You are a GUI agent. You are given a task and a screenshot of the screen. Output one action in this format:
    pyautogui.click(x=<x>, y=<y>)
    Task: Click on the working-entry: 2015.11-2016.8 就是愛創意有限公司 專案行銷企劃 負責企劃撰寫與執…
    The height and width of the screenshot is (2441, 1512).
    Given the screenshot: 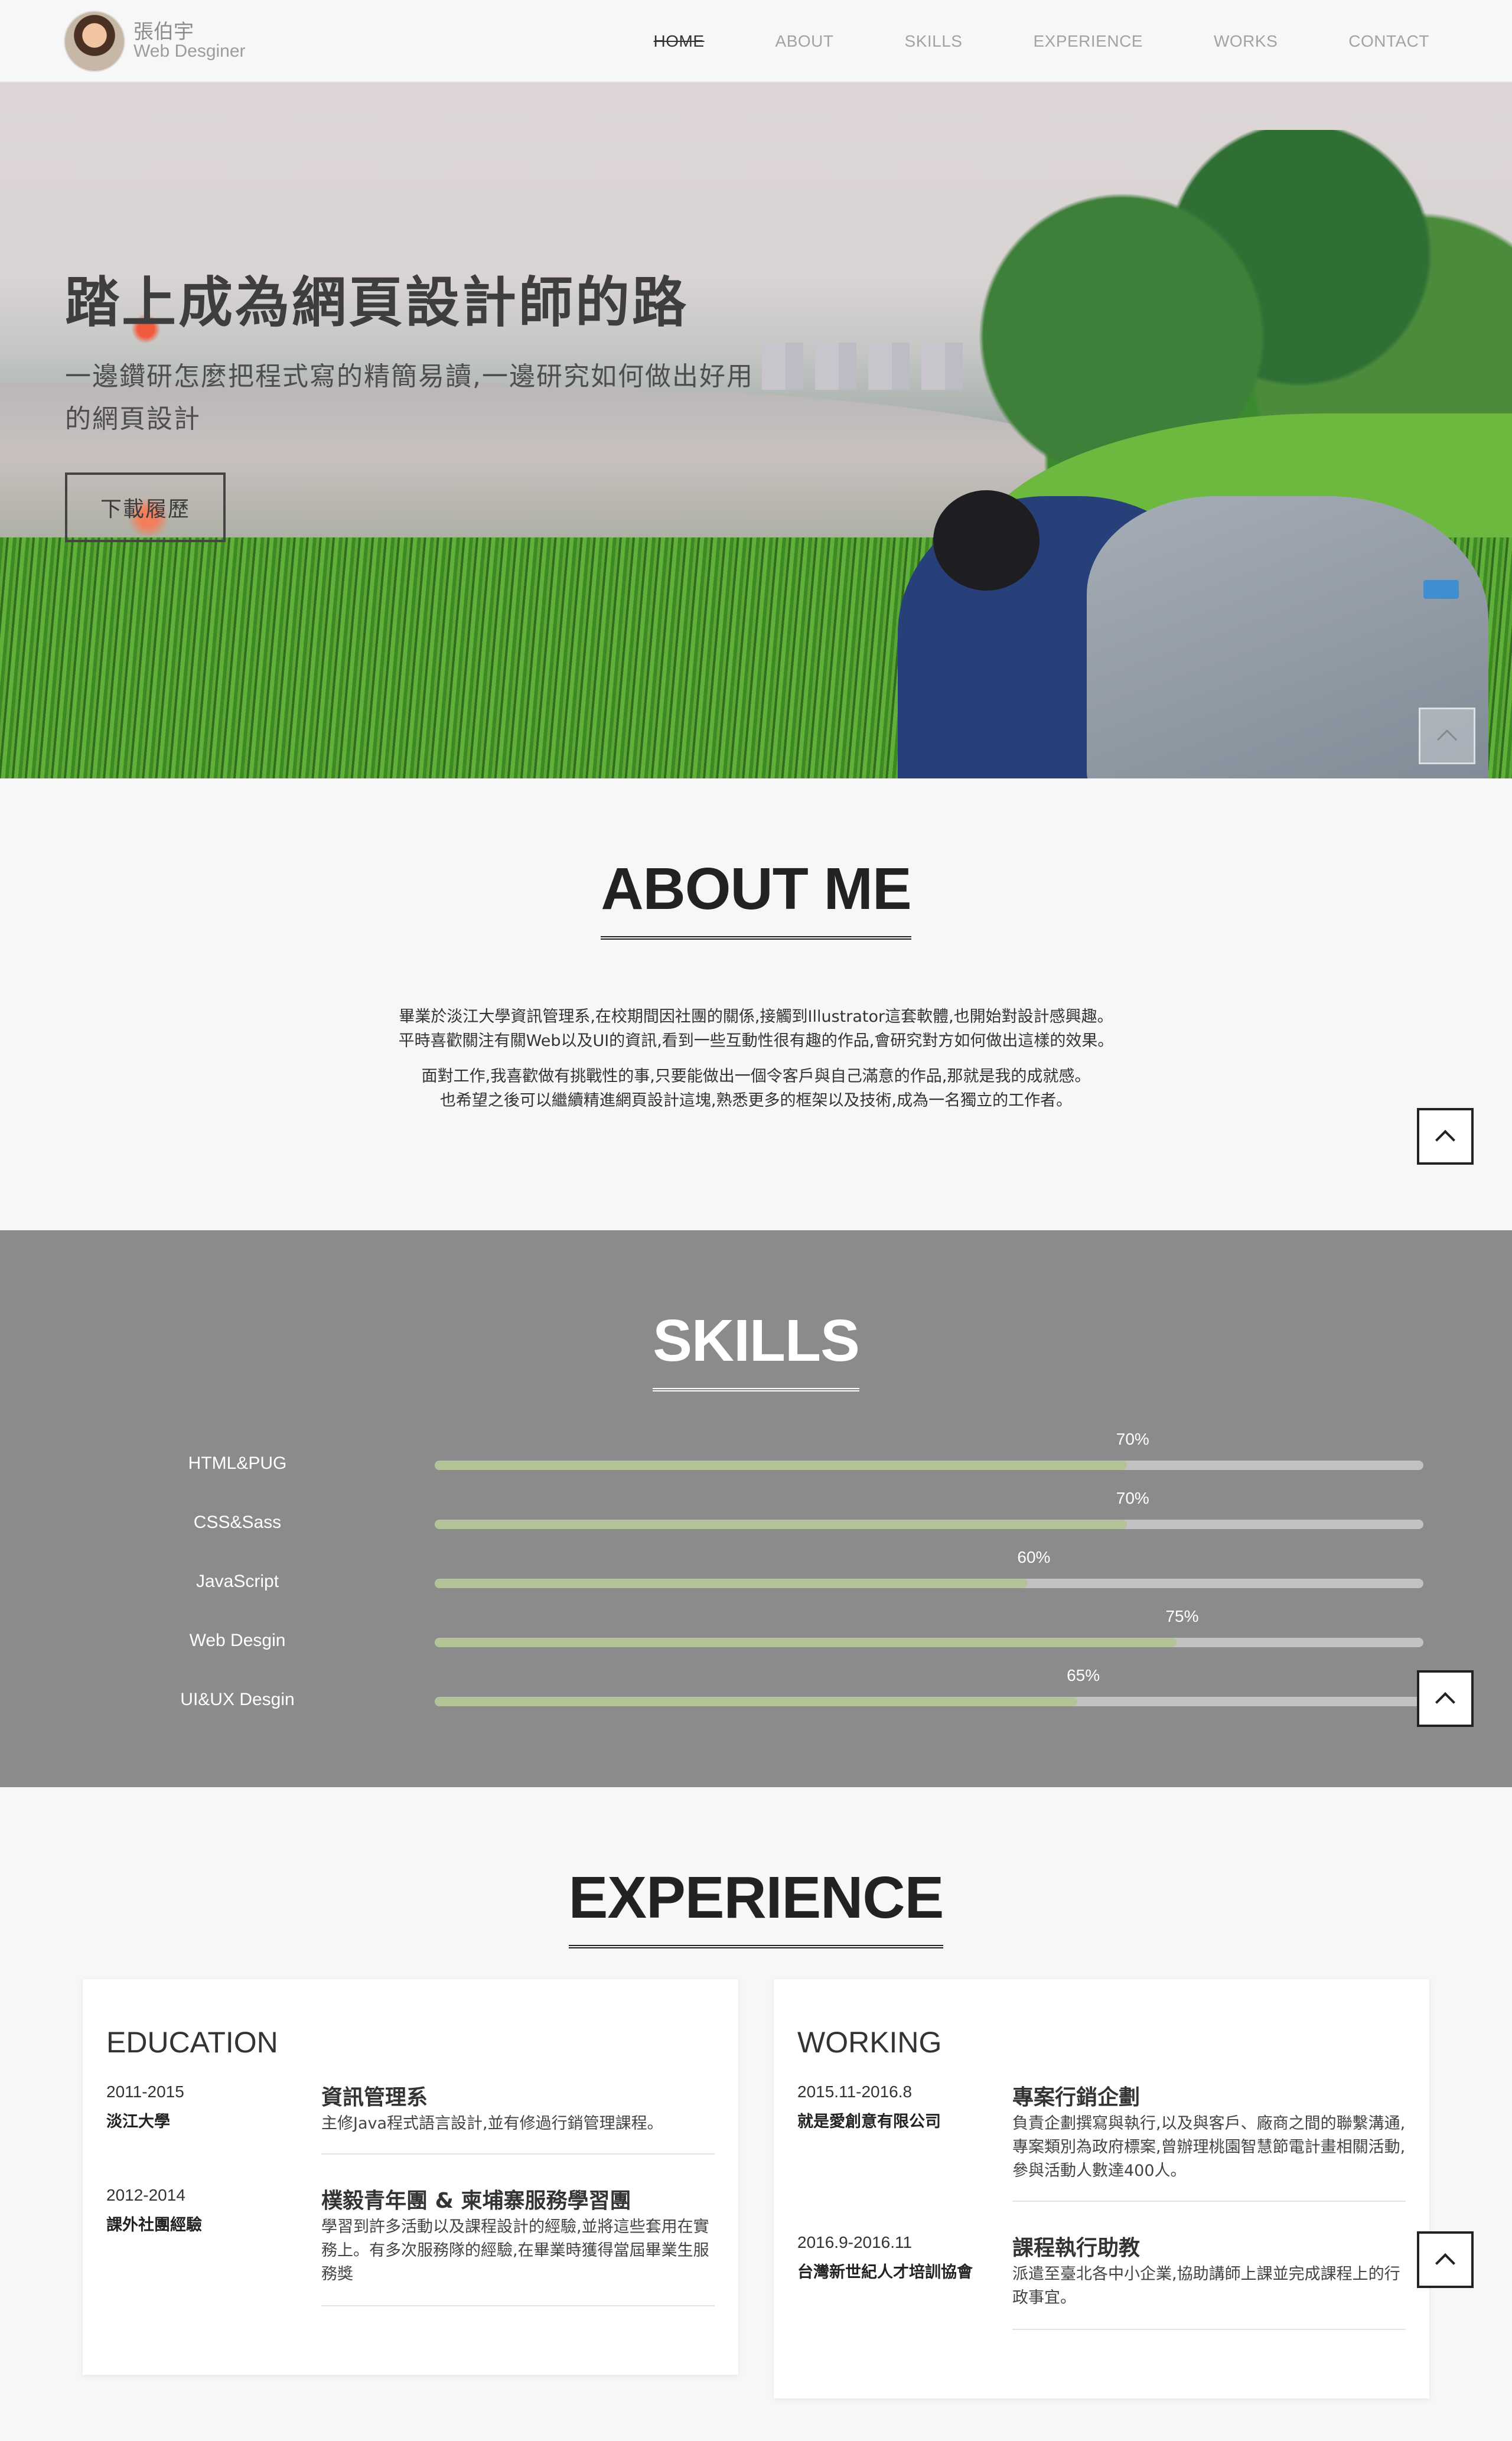 What is the action you would take?
    pyautogui.click(x=1101, y=2147)
    